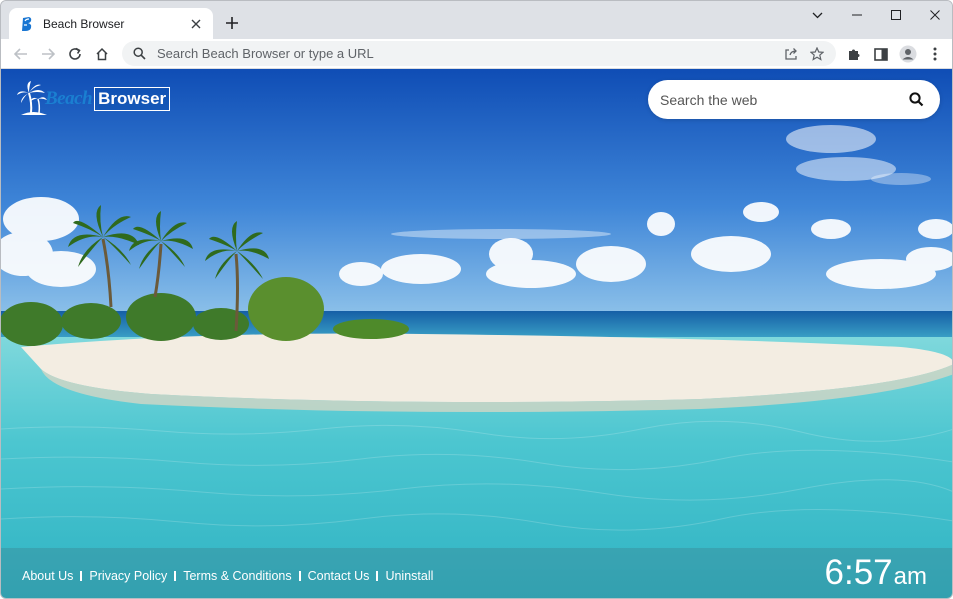 This screenshot has width=953, height=599. I want to click on tab-beach-browser: Beach Browser, so click(111, 23).